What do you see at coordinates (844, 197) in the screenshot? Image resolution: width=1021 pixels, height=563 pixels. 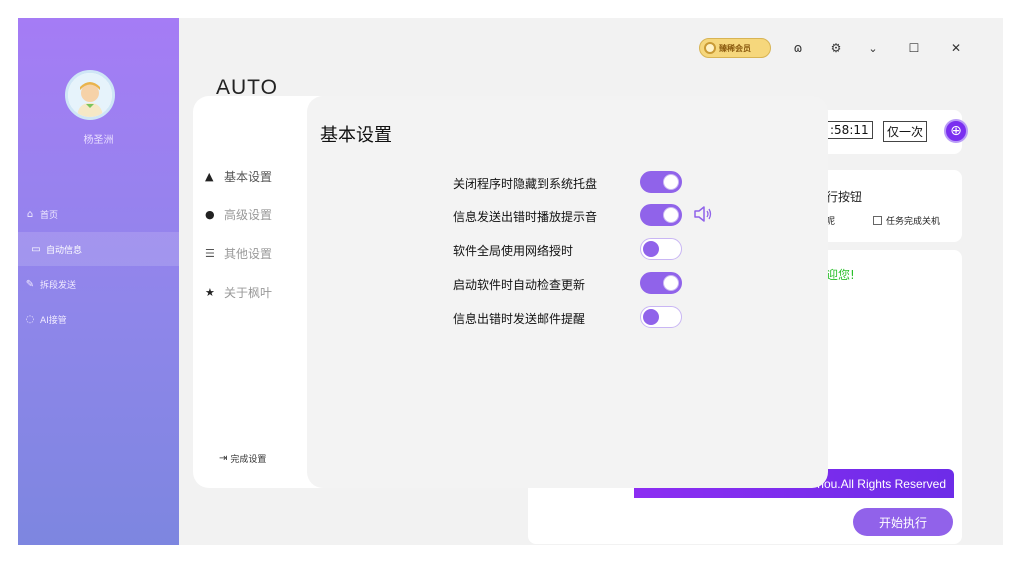 I see `execute-button-title: 行按钮` at bounding box center [844, 197].